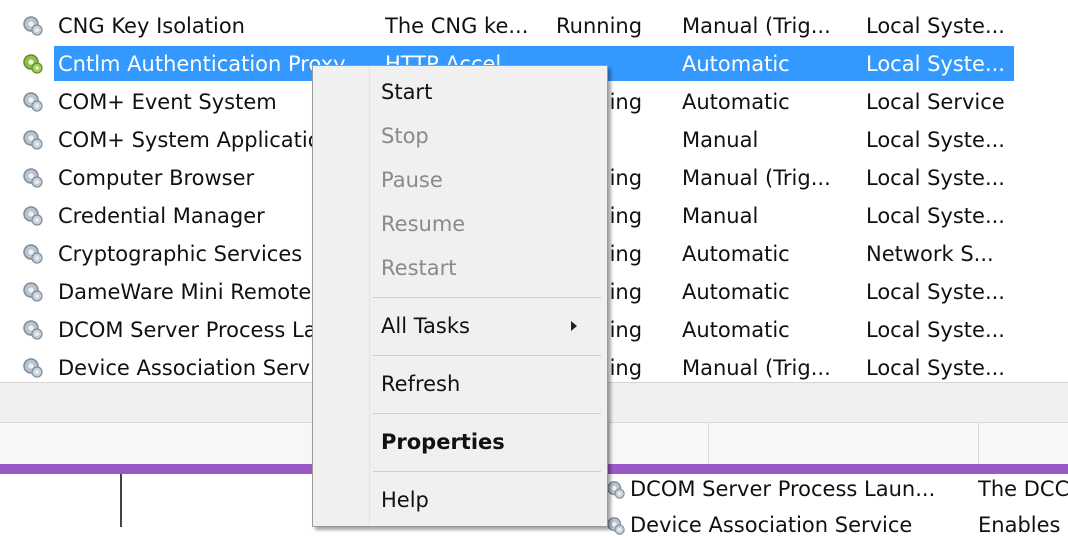 This screenshot has width=1068, height=537. Describe the element at coordinates (121, 500) in the screenshot. I see `pane-divider` at that location.